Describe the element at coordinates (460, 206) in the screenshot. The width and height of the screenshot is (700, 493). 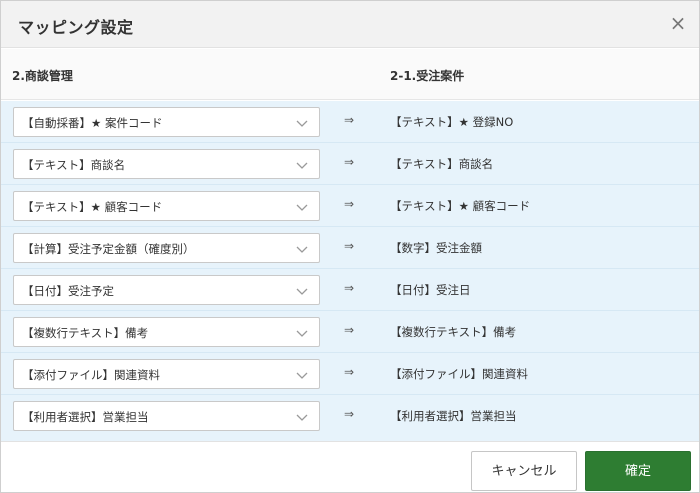
I see `target-field-label: 【テキスト】★ 顧客コード` at that location.